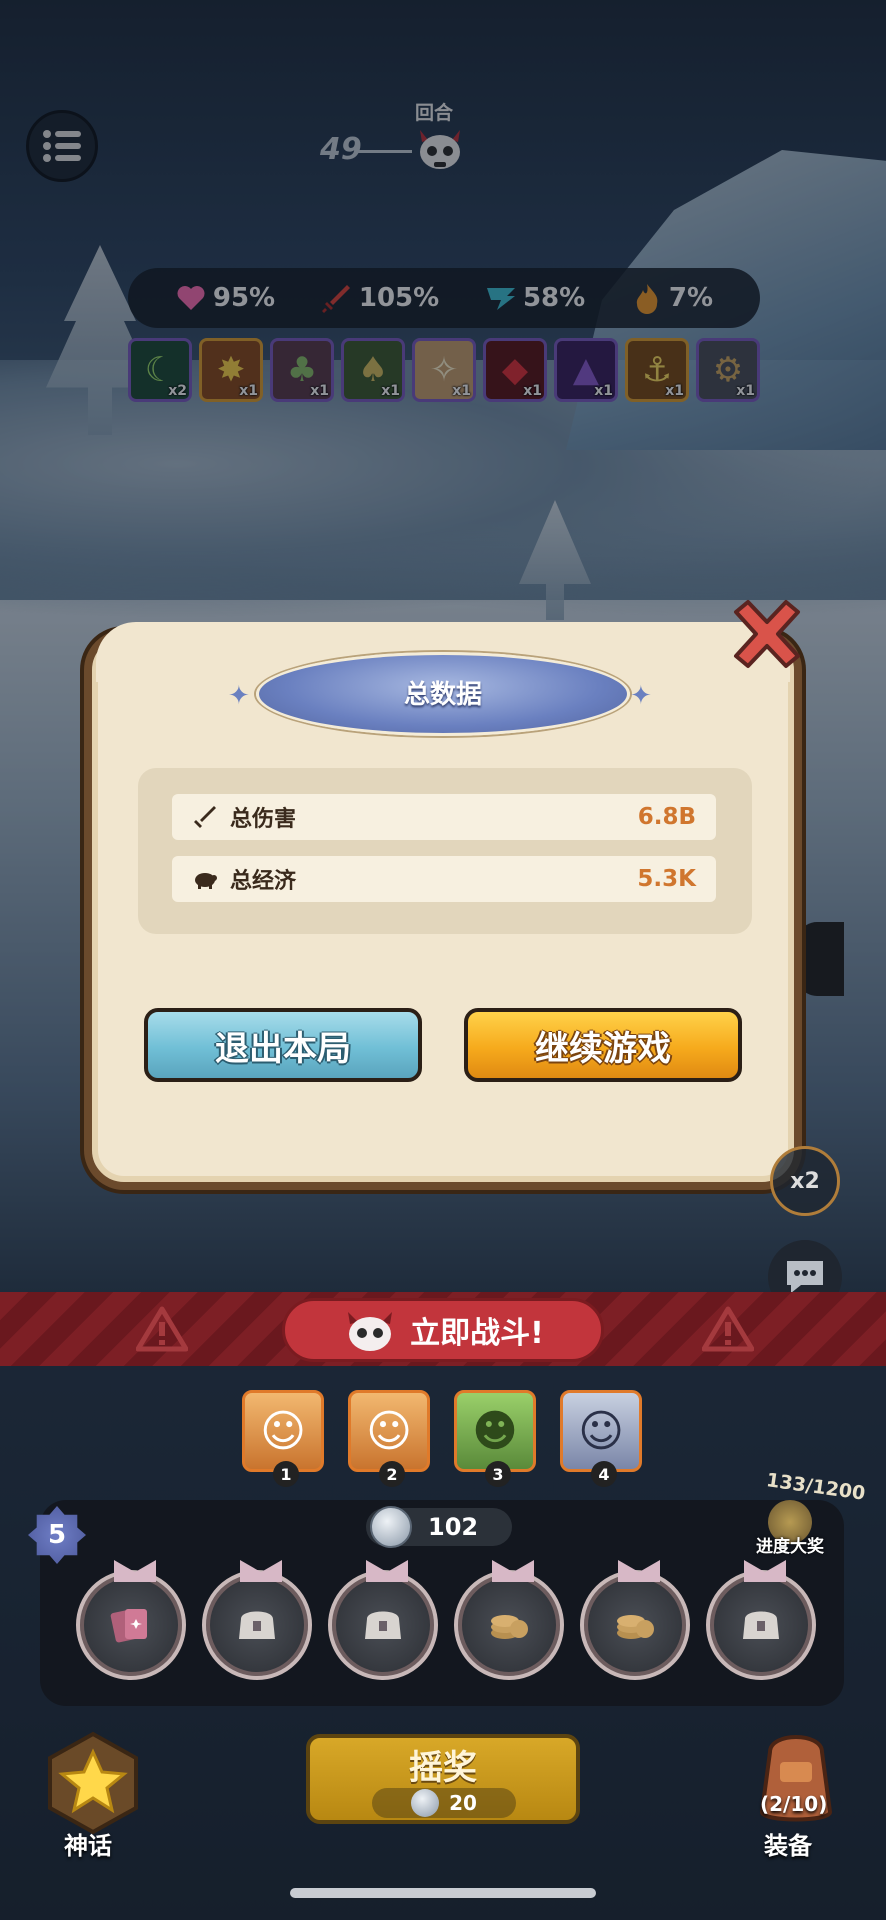 Image resolution: width=886 pixels, height=1920 pixels. Describe the element at coordinates (93, 1783) in the screenshot. I see `myth-button` at that location.